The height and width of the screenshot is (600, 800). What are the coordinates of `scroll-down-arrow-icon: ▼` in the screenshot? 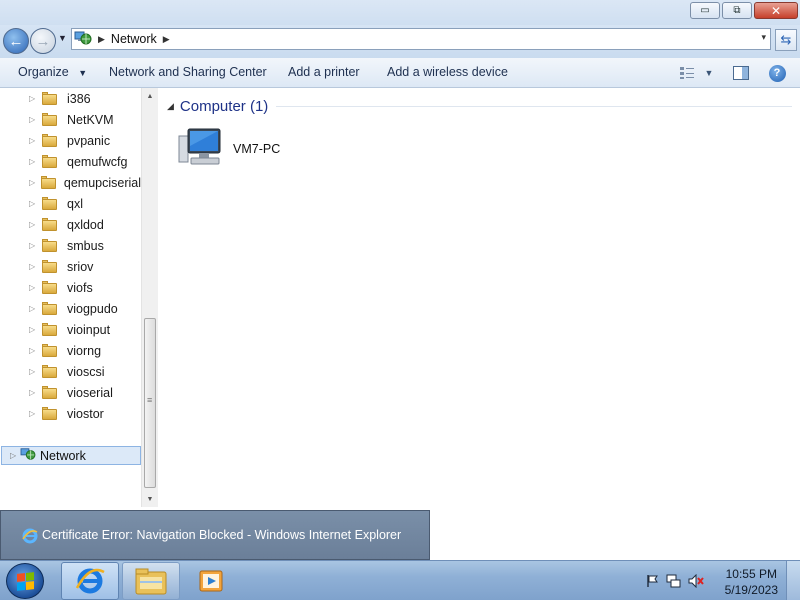 It's located at (150, 499).